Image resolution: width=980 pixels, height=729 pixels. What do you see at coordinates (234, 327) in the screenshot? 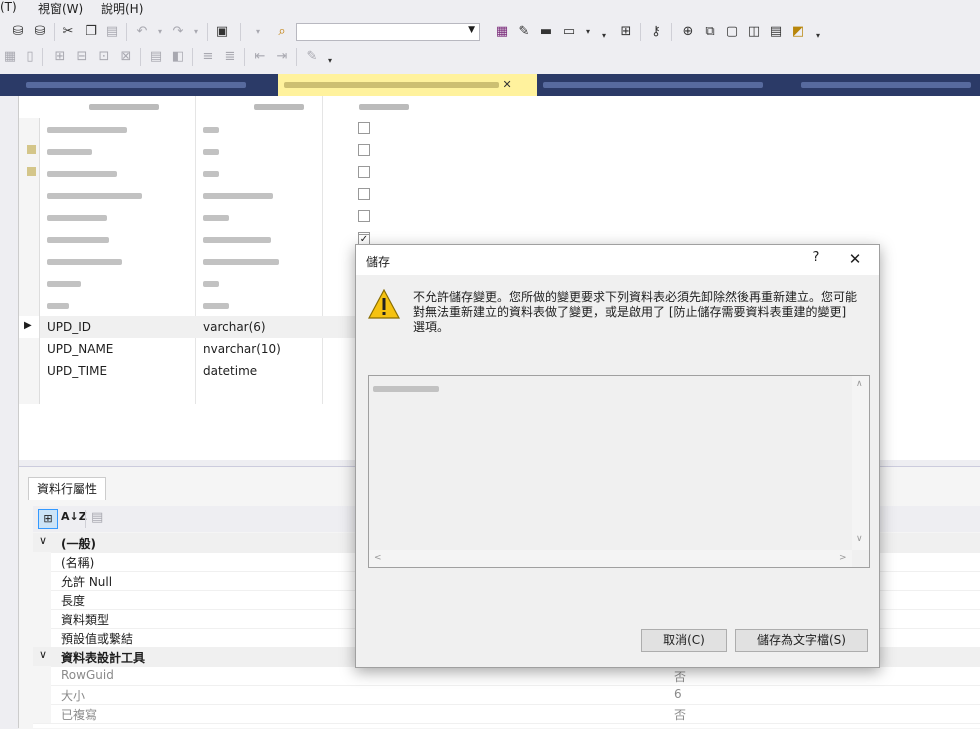
I see `data-type-cell: varchar(6)` at bounding box center [234, 327].